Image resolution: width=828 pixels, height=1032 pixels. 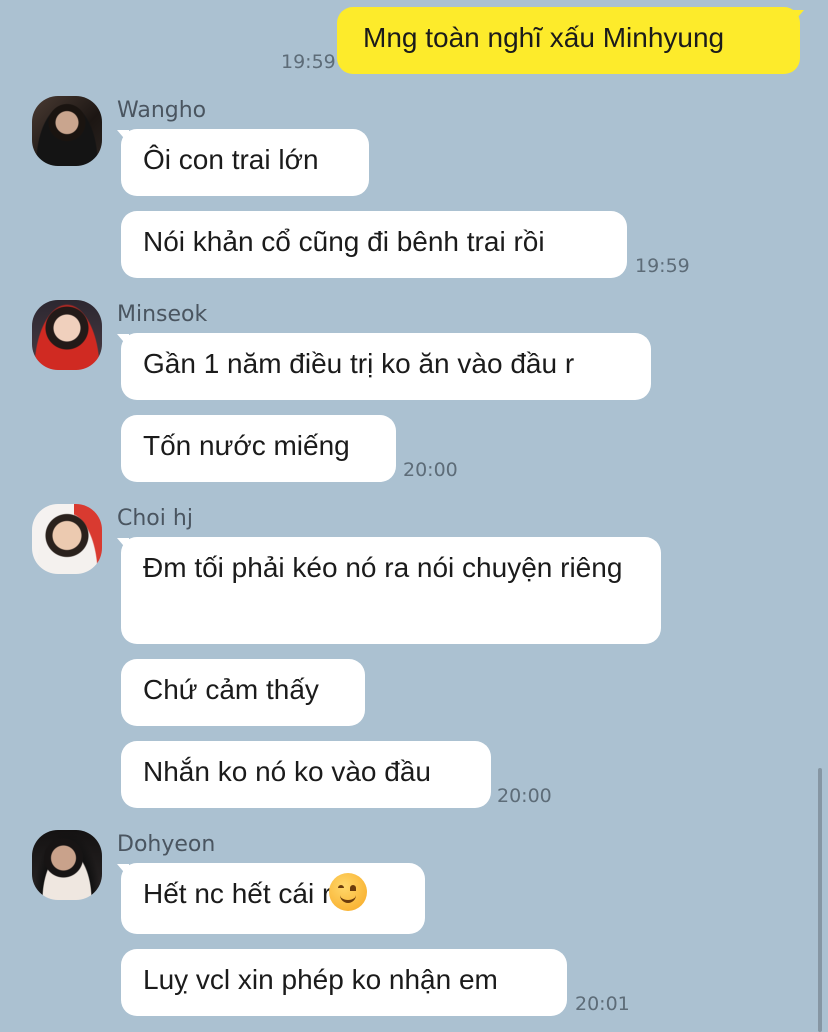 What do you see at coordinates (320, 979) in the screenshot?
I see `message-text: Luỵ vcl xin phép ko nhận em` at bounding box center [320, 979].